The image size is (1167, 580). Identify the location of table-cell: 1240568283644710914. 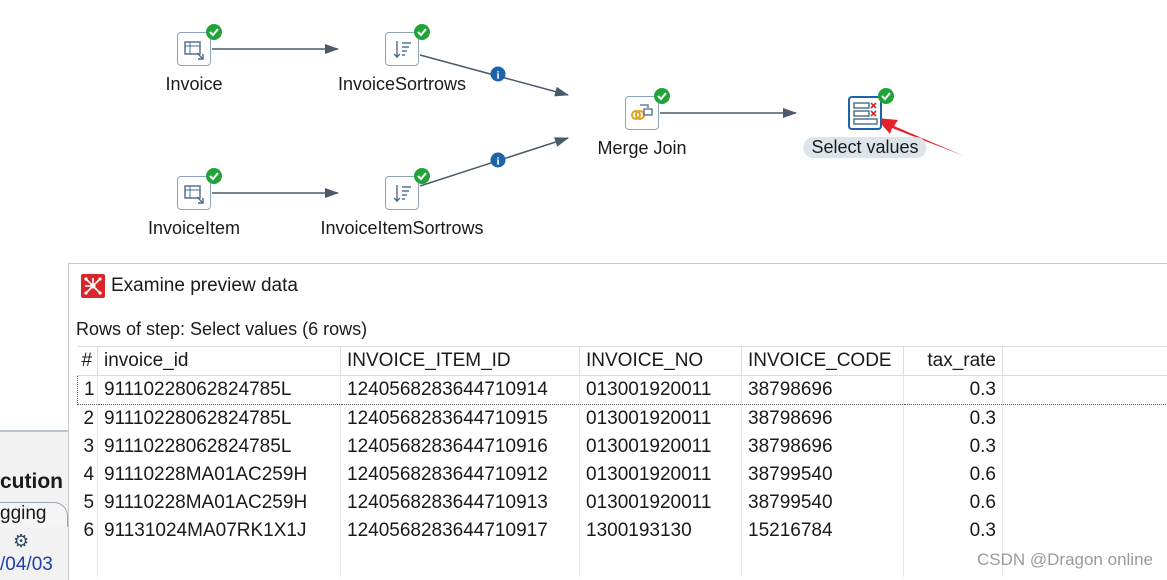
(460, 390).